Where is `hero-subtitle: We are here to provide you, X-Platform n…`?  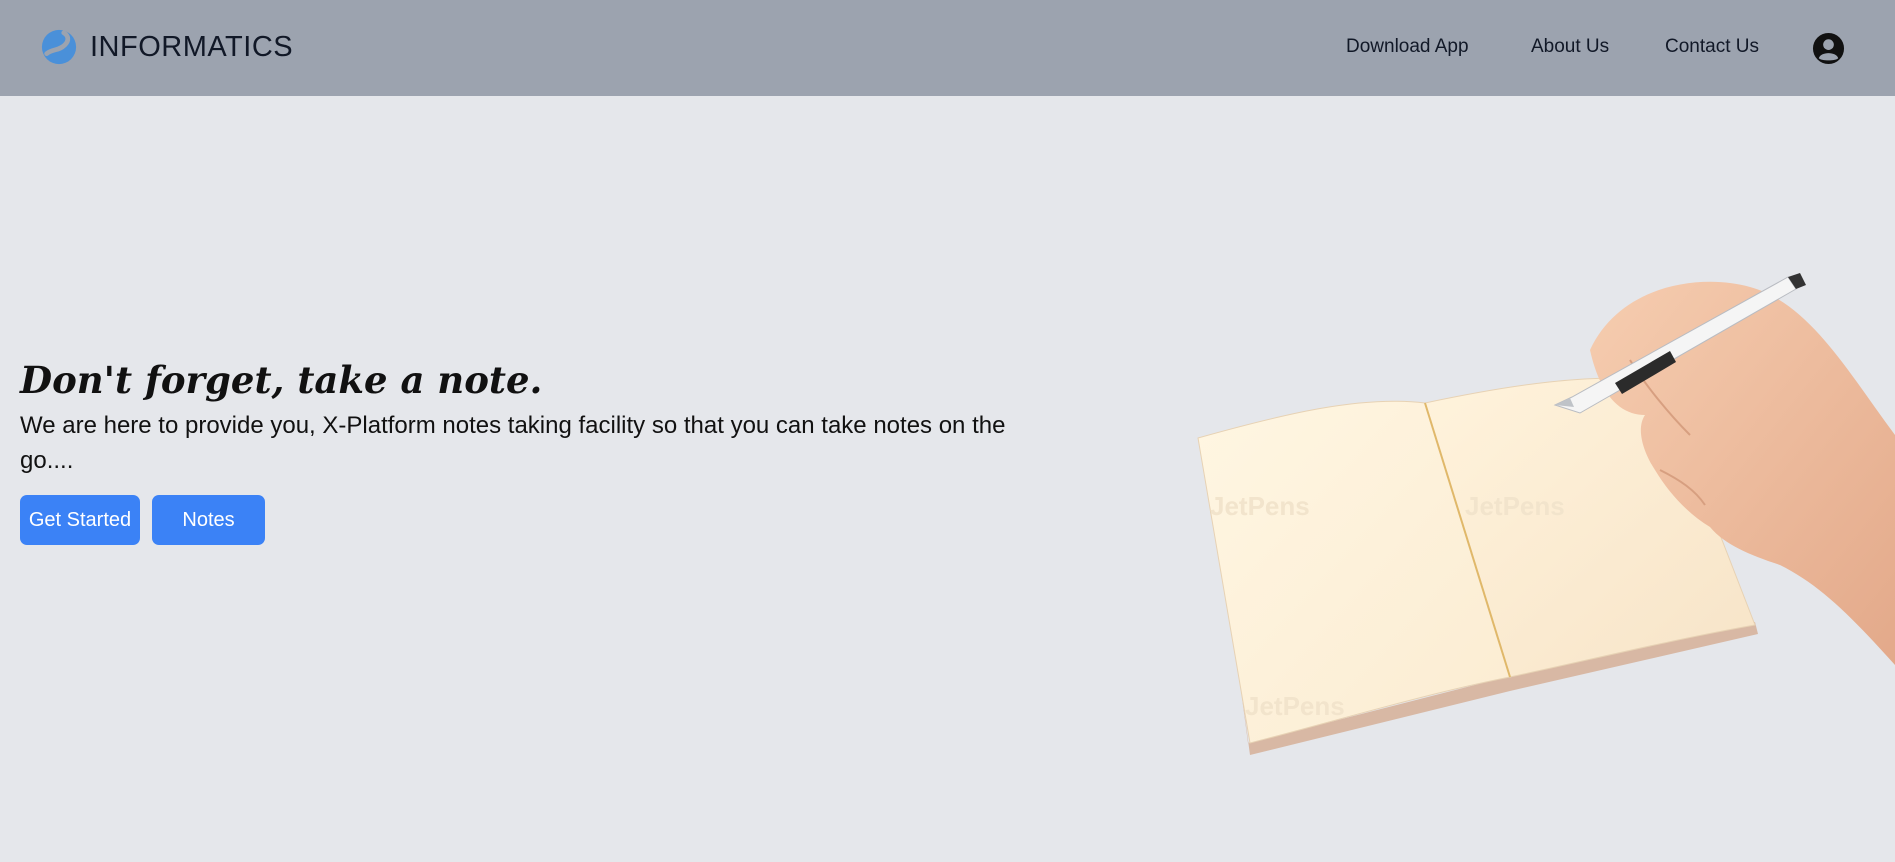 hero-subtitle: We are here to provide you, X-Platform n… is located at coordinates (513, 443).